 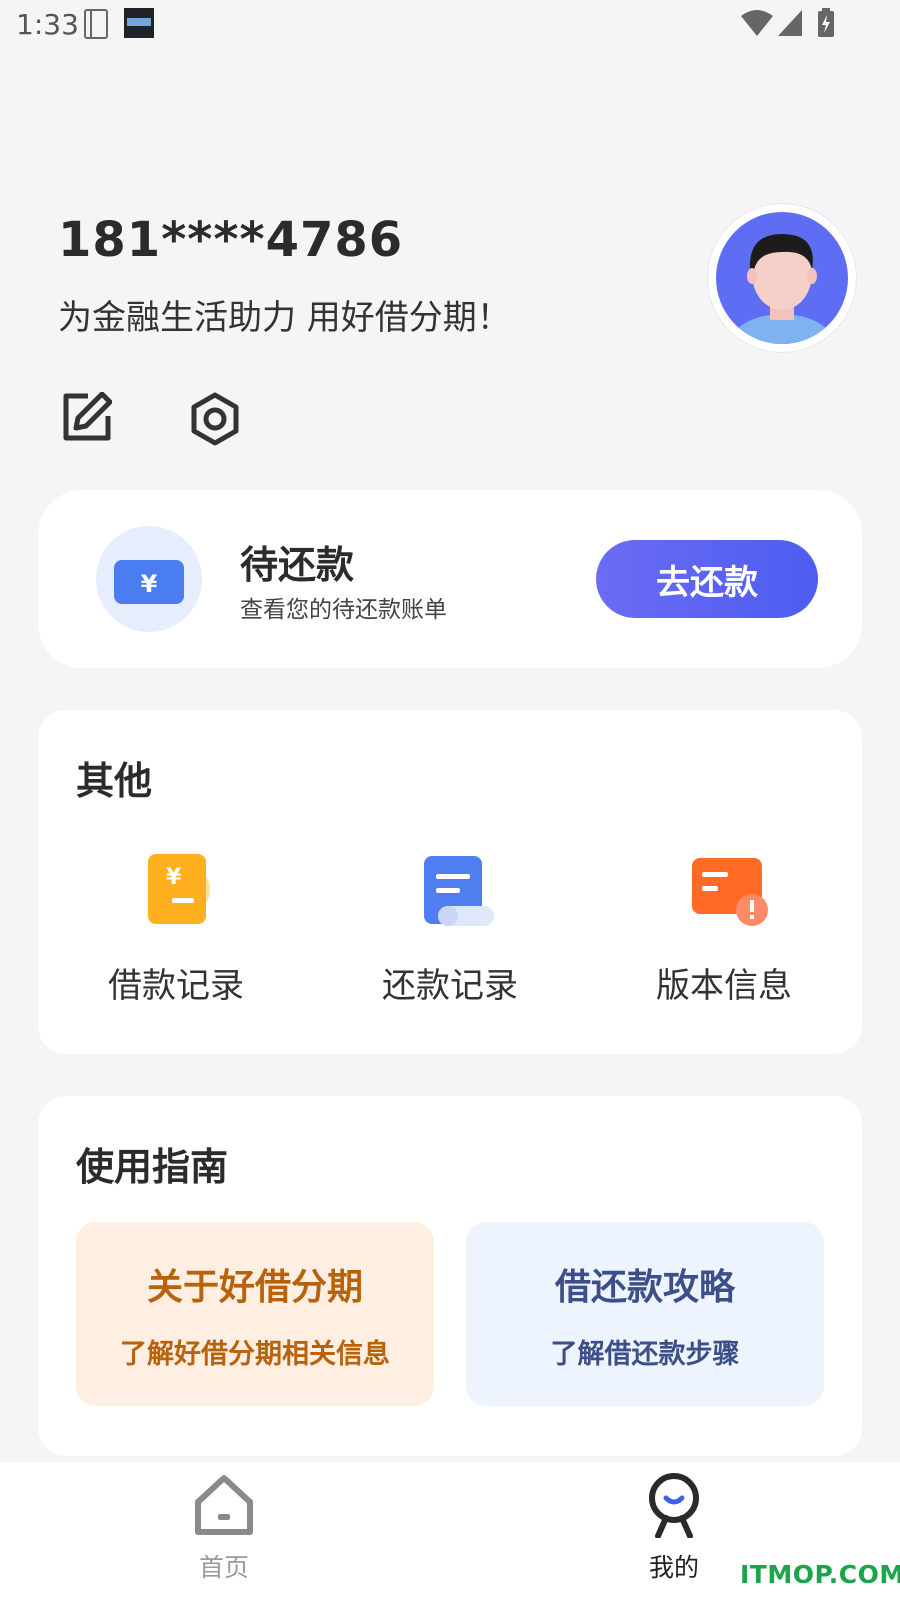 I want to click on nav-mine-label: 我的, so click(x=673, y=1567).